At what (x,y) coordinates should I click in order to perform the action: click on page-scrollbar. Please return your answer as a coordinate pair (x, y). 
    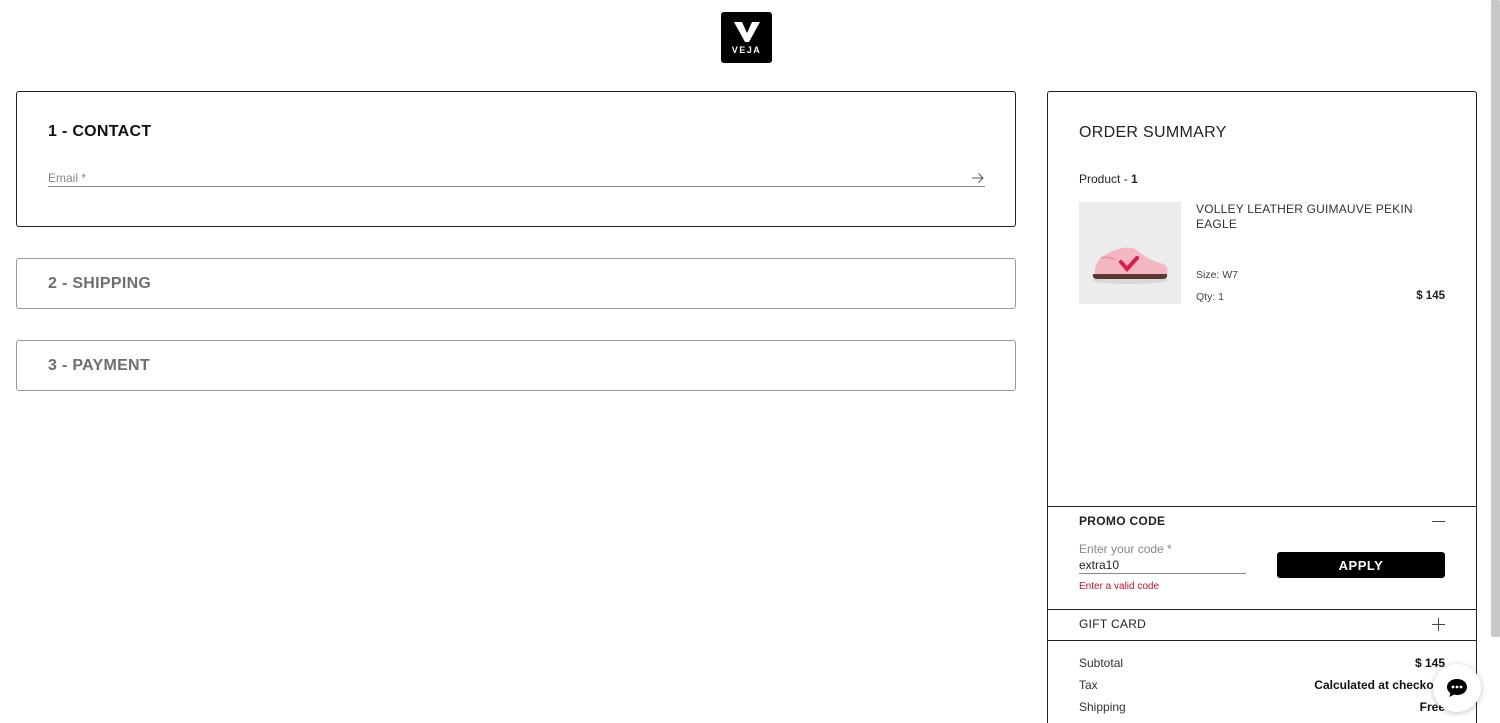
    Looking at the image, I should click on (1495, 318).